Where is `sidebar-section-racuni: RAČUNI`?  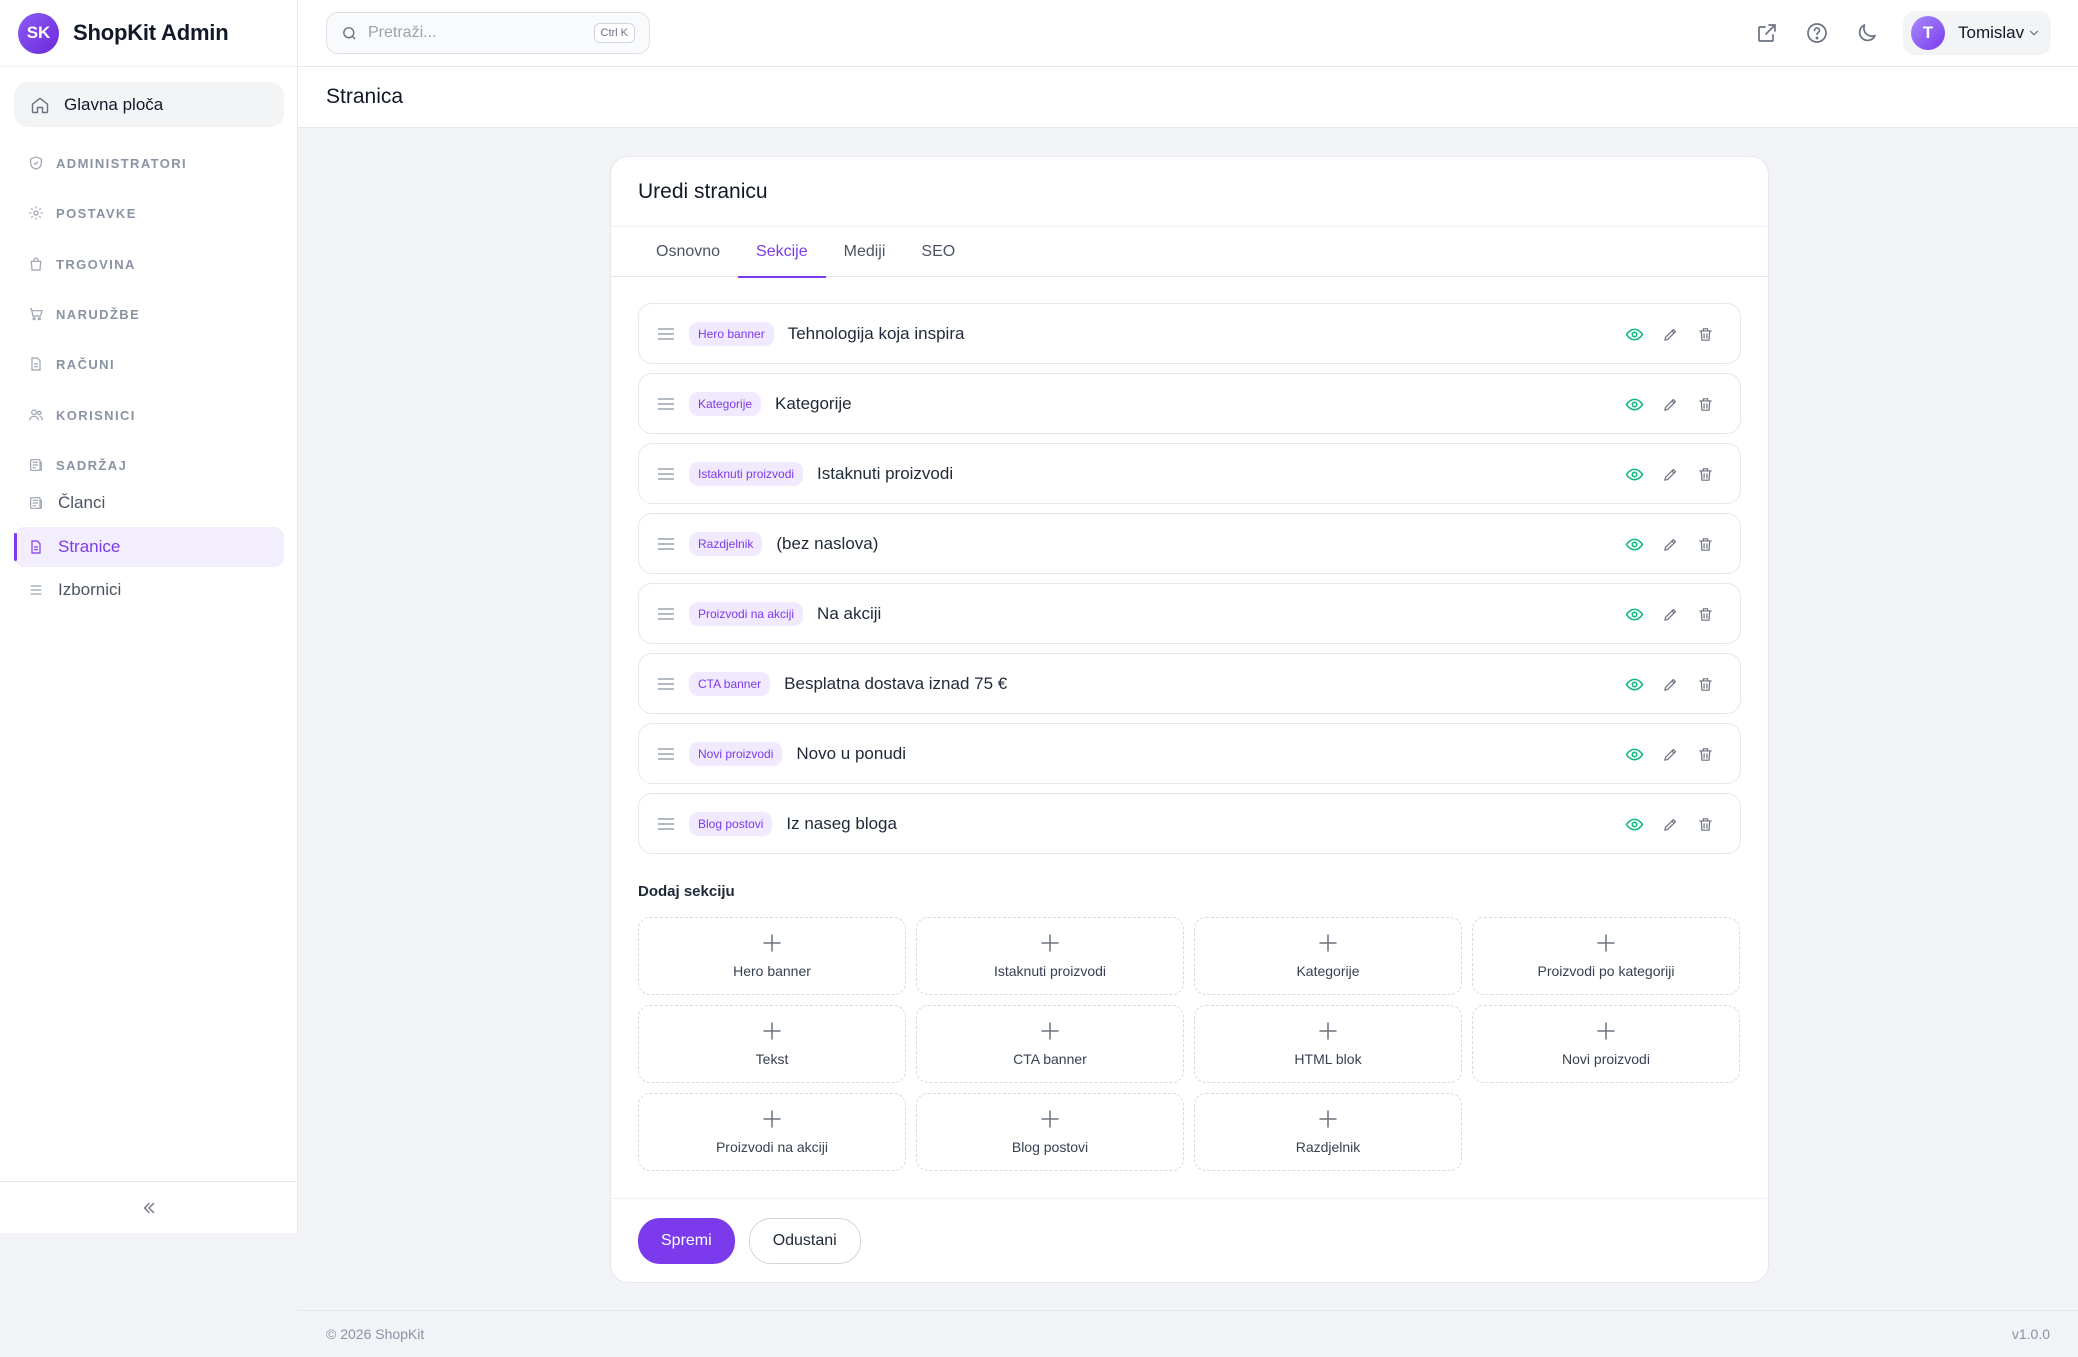
sidebar-section-racuni: RAČUNI is located at coordinates (71, 364).